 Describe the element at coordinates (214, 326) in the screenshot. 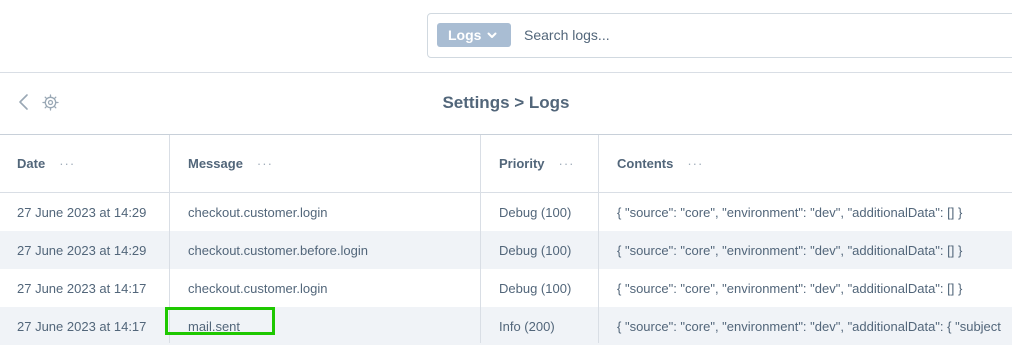

I see `cell-message: mail.sent` at that location.